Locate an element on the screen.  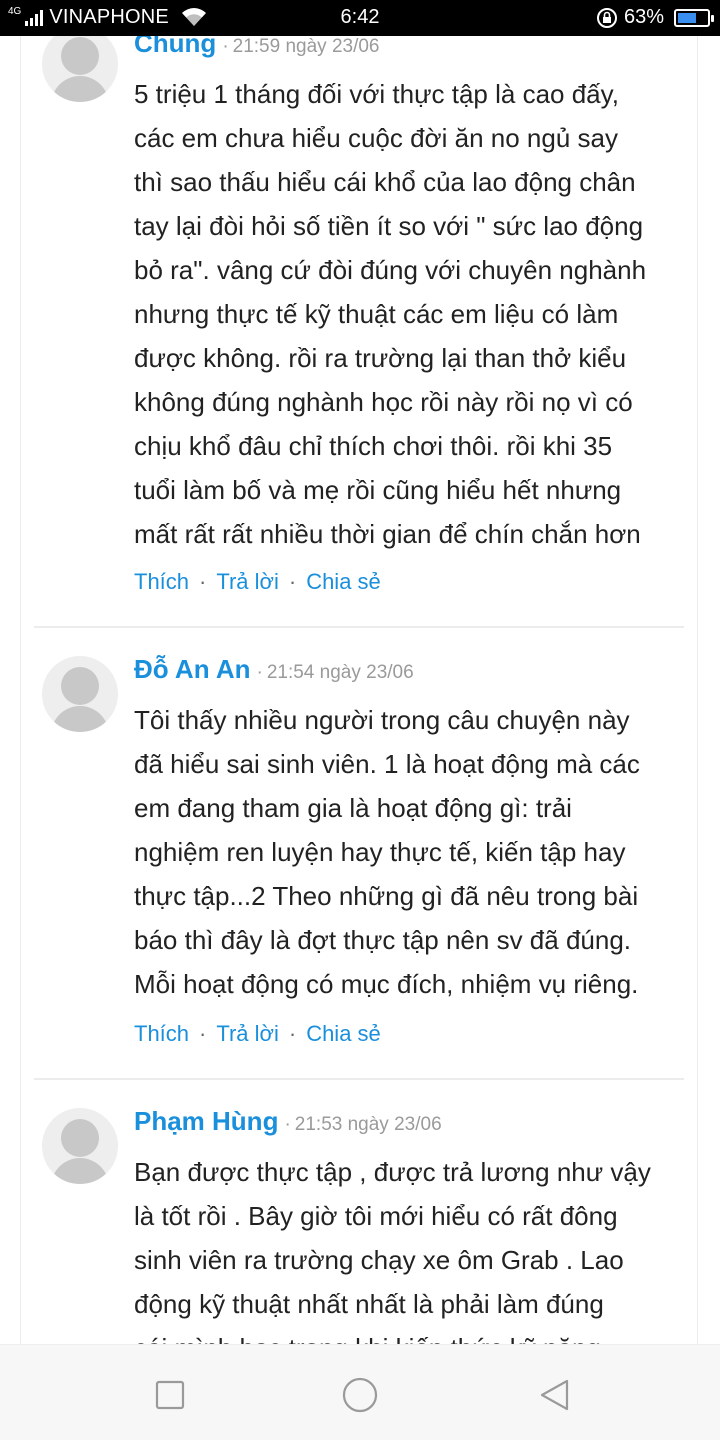
battery-icon is located at coordinates (694, 17).